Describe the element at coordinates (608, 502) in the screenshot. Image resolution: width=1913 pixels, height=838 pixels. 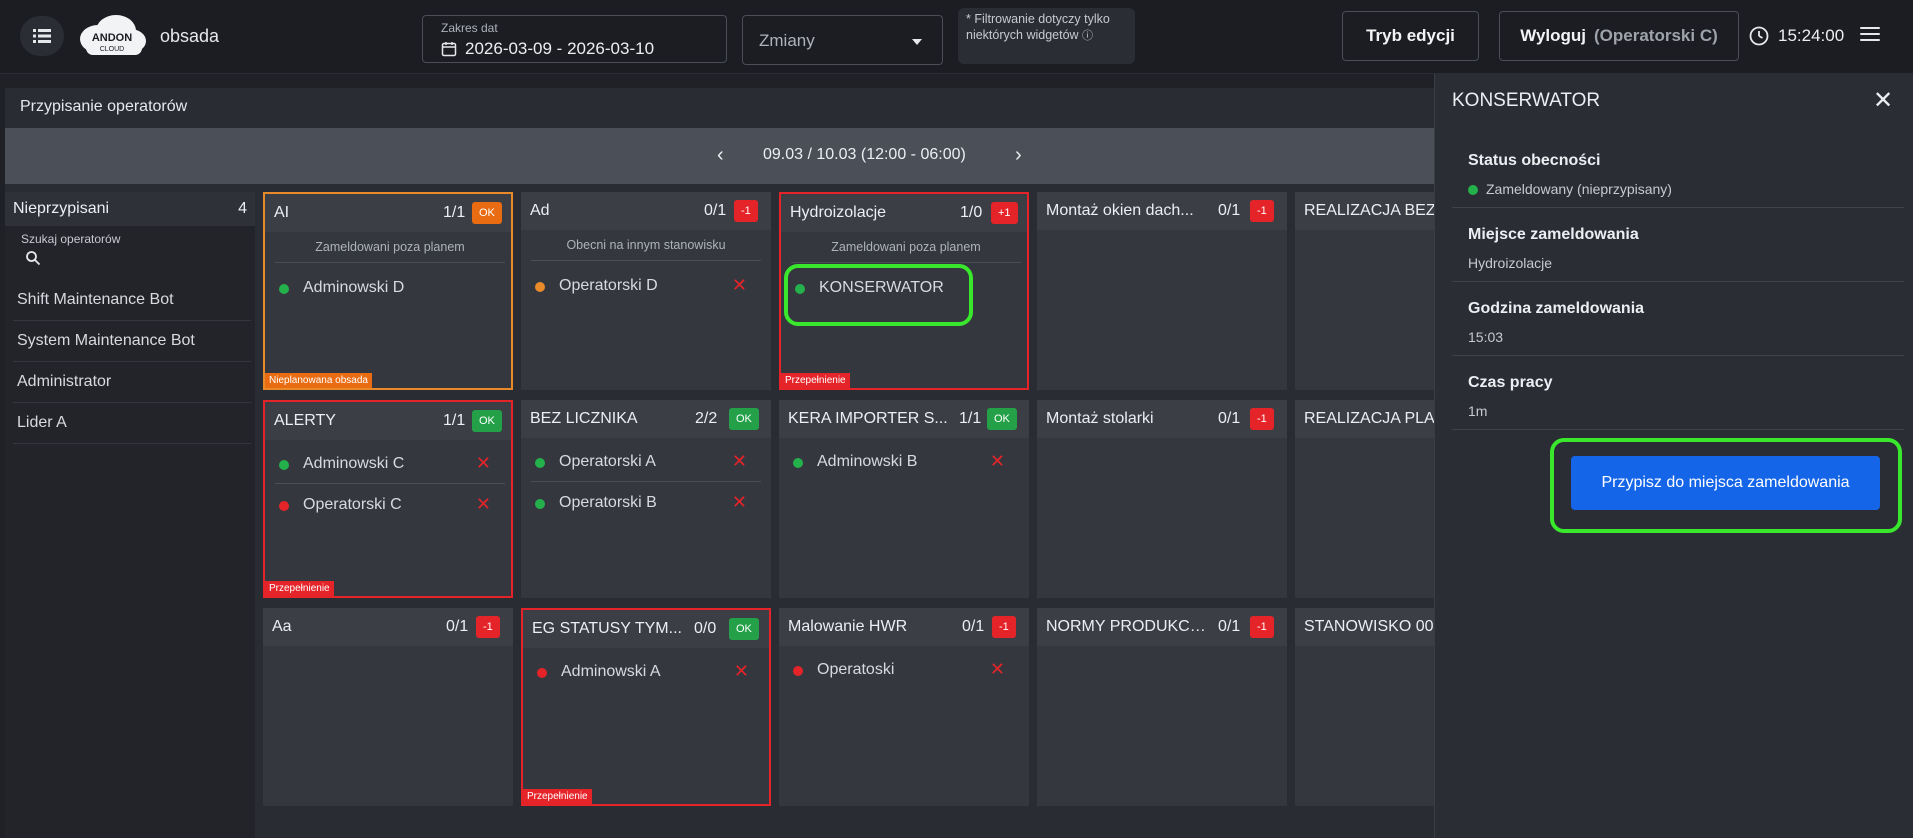
I see `operator-name: Operatorski B` at that location.